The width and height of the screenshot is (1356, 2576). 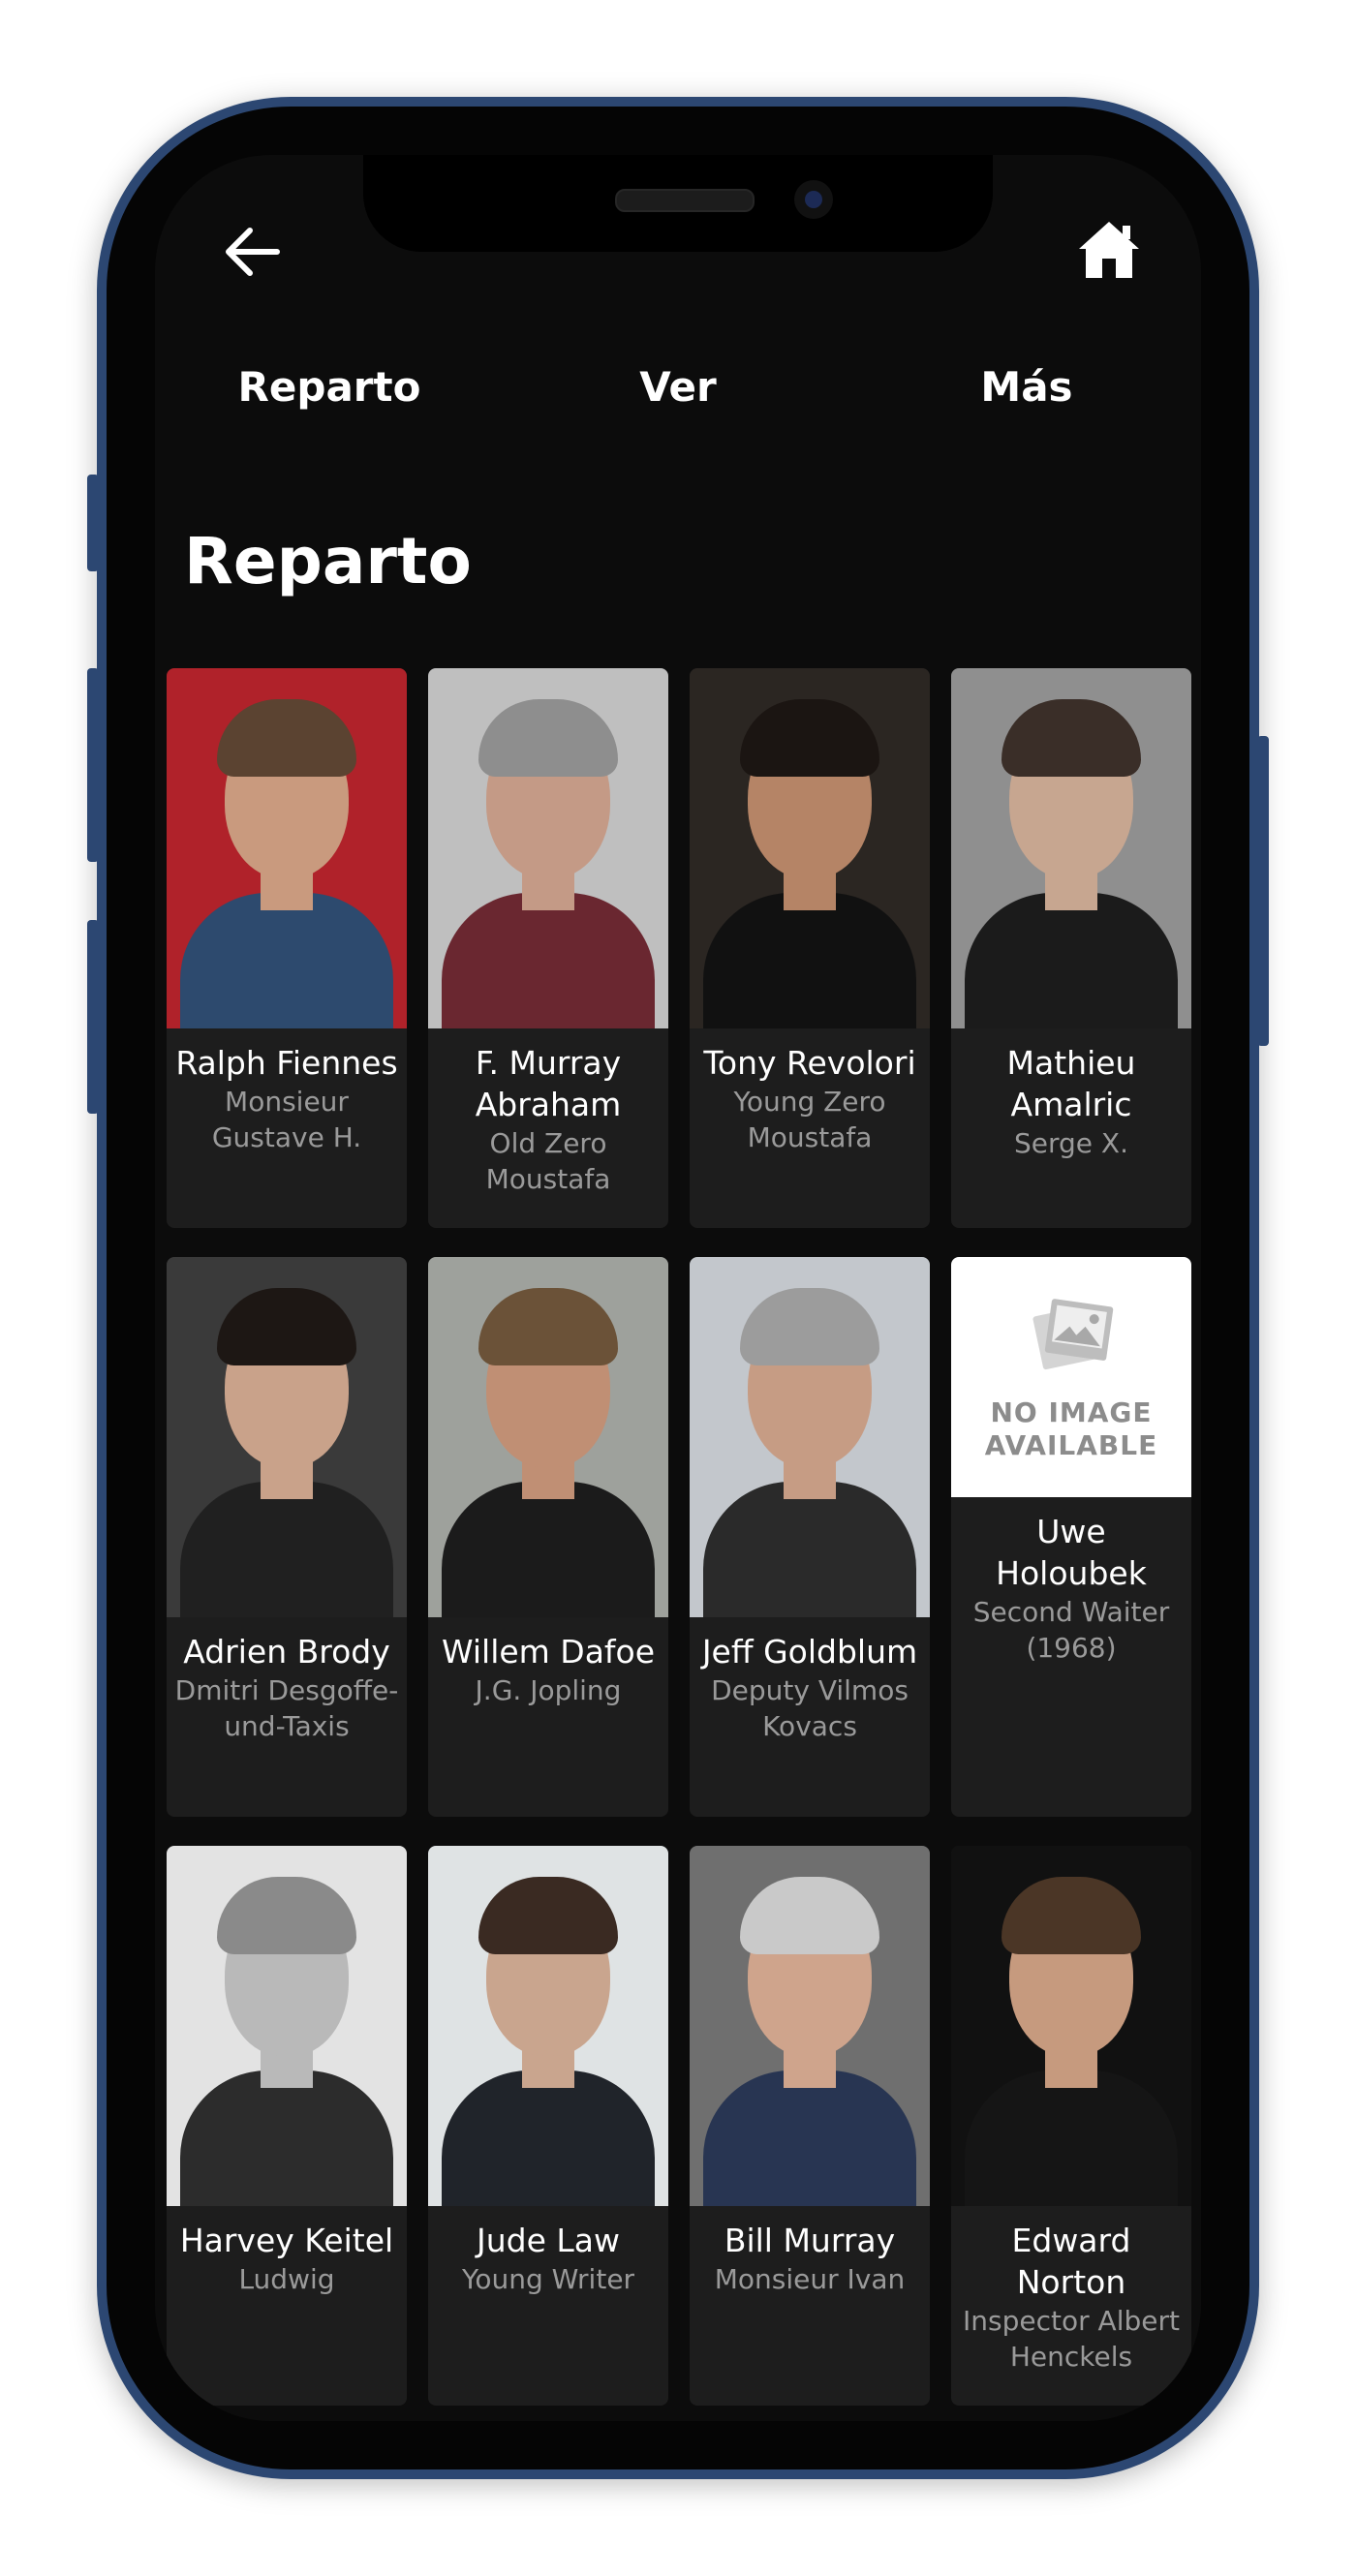 I want to click on cast-card: Mathieu Amalric Serge X., so click(x=1071, y=948).